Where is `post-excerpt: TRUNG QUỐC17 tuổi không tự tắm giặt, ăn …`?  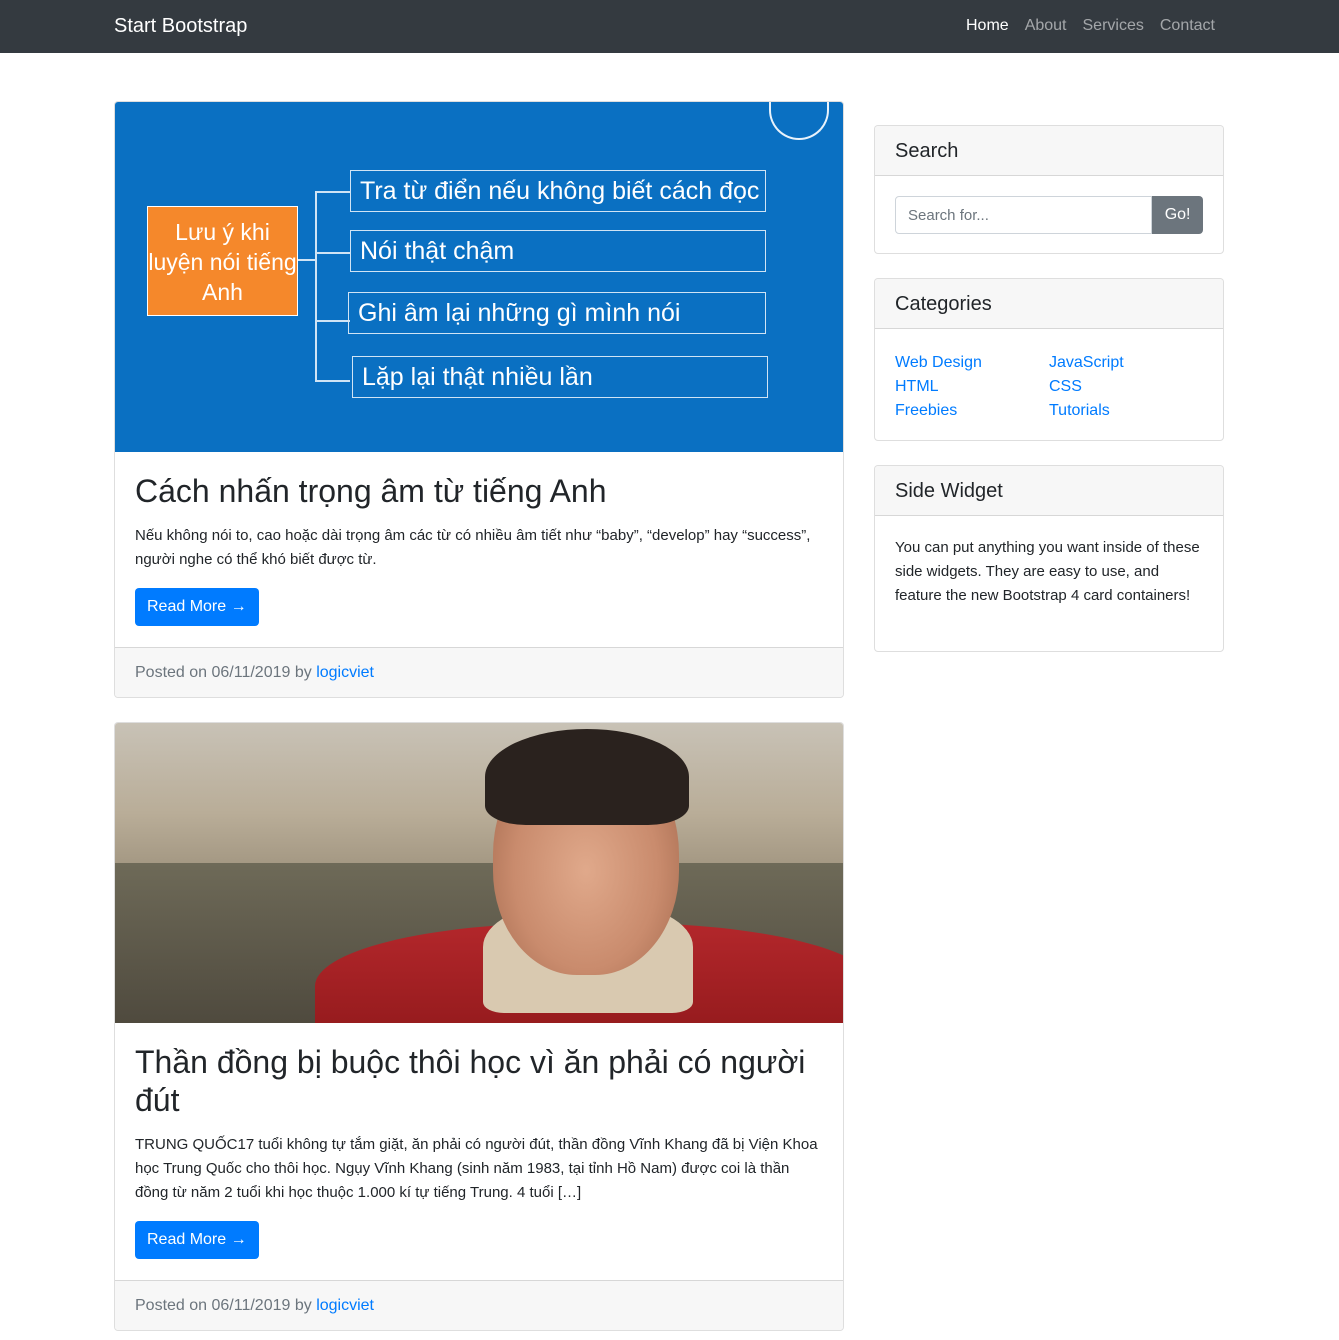
post-excerpt: TRUNG QUỐC17 tuổi không tự tắm giặt, ăn … is located at coordinates (476, 1168).